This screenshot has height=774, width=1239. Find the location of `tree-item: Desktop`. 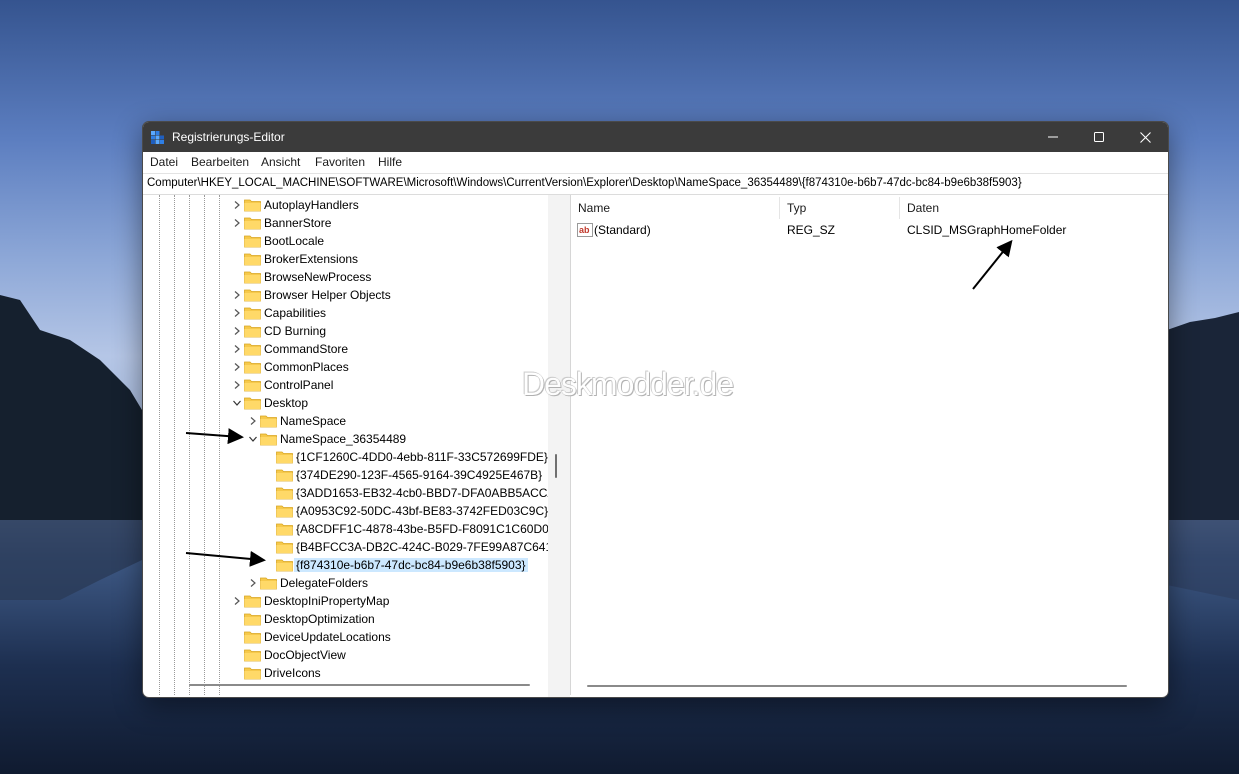

tree-item: Desktop is located at coordinates (346, 403).